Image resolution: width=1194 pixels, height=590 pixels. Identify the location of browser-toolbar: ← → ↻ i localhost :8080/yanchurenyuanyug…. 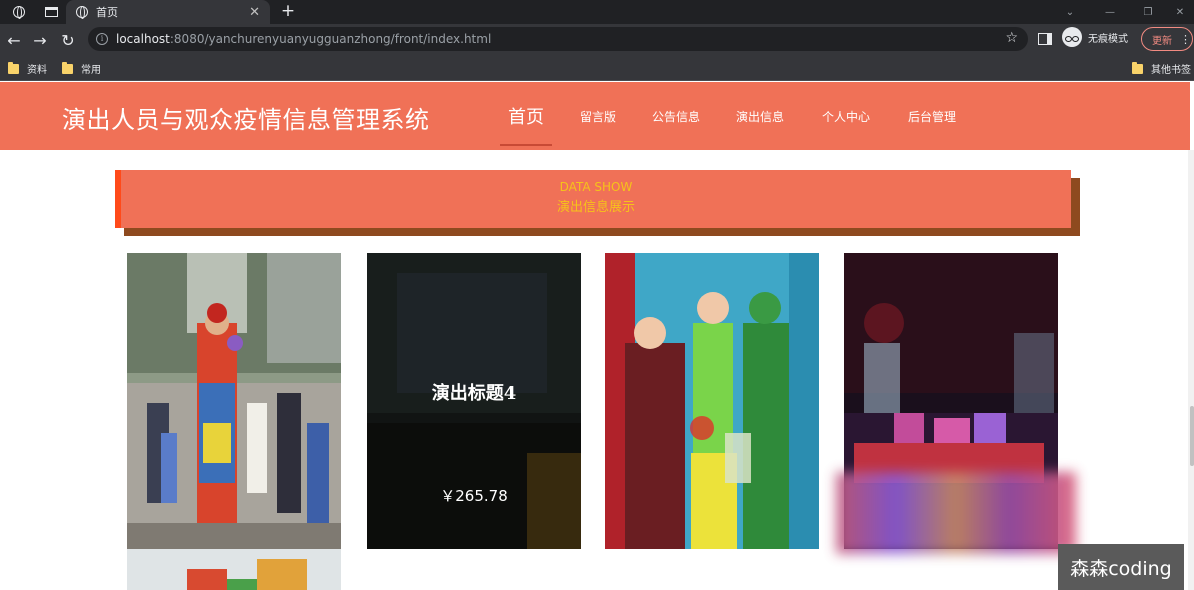
(597, 39).